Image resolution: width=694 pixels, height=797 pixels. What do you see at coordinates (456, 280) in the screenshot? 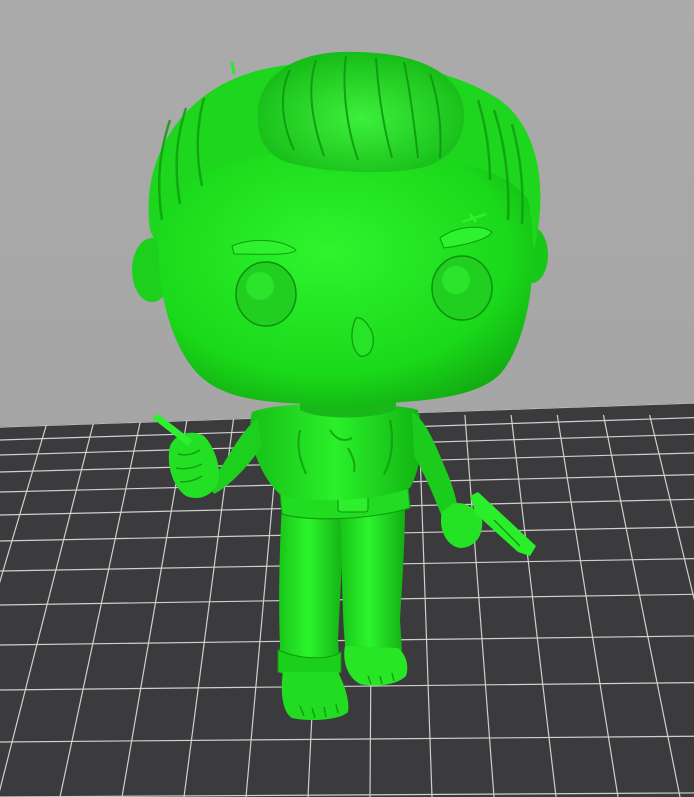
I see `model-eye-right-highlight` at bounding box center [456, 280].